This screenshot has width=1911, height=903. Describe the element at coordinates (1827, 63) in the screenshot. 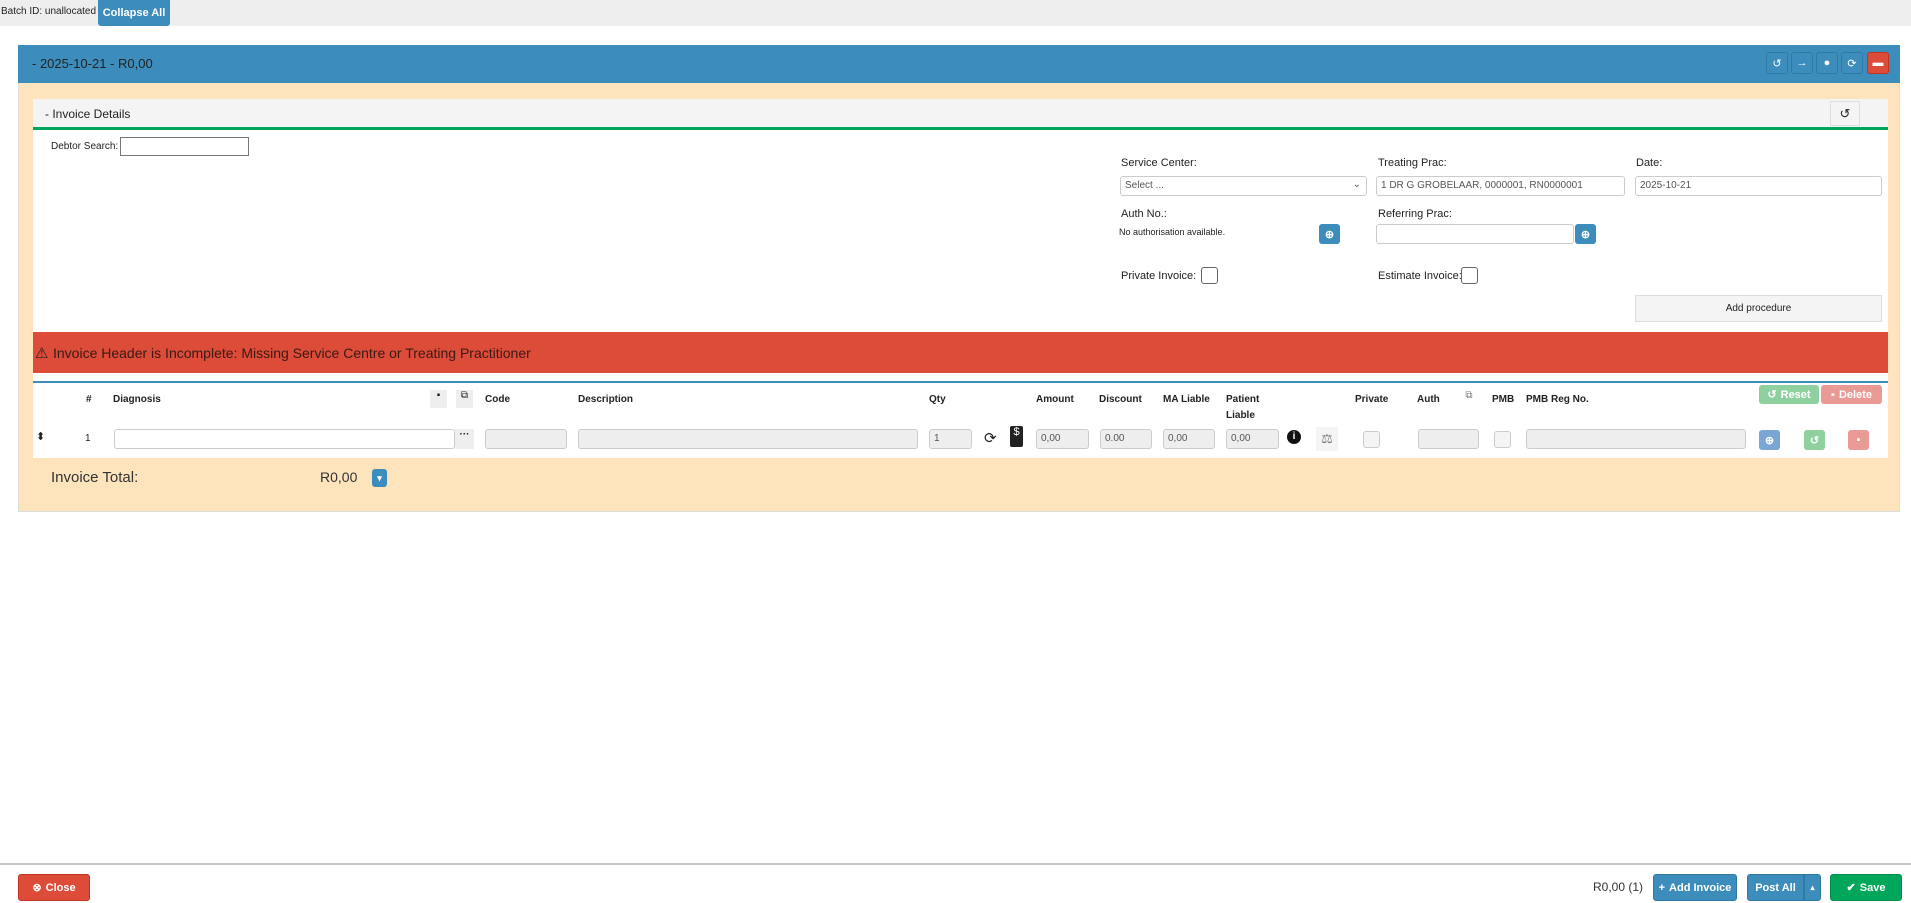

I see `user-circle-icon: ●` at that location.